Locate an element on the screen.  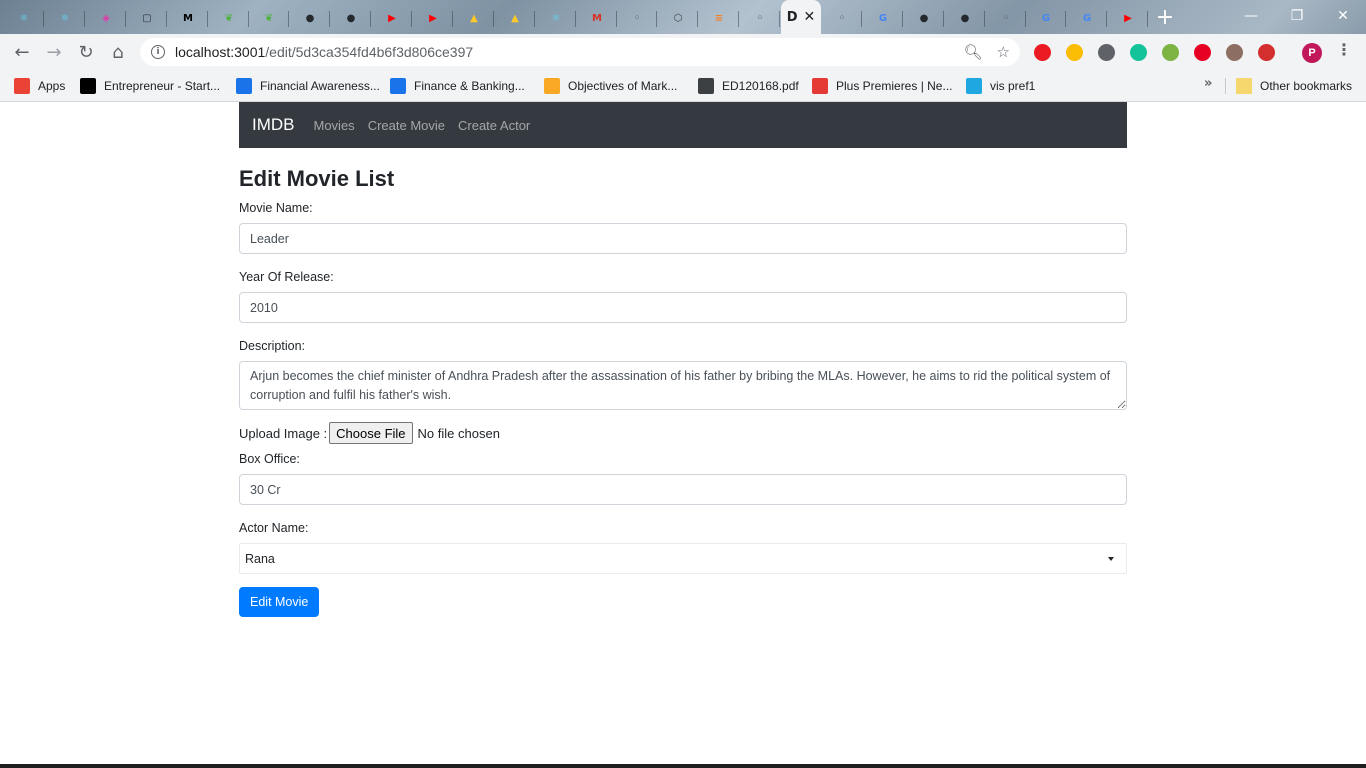
nav-link-create-actor: Create Actor is located at coordinates (494, 125).